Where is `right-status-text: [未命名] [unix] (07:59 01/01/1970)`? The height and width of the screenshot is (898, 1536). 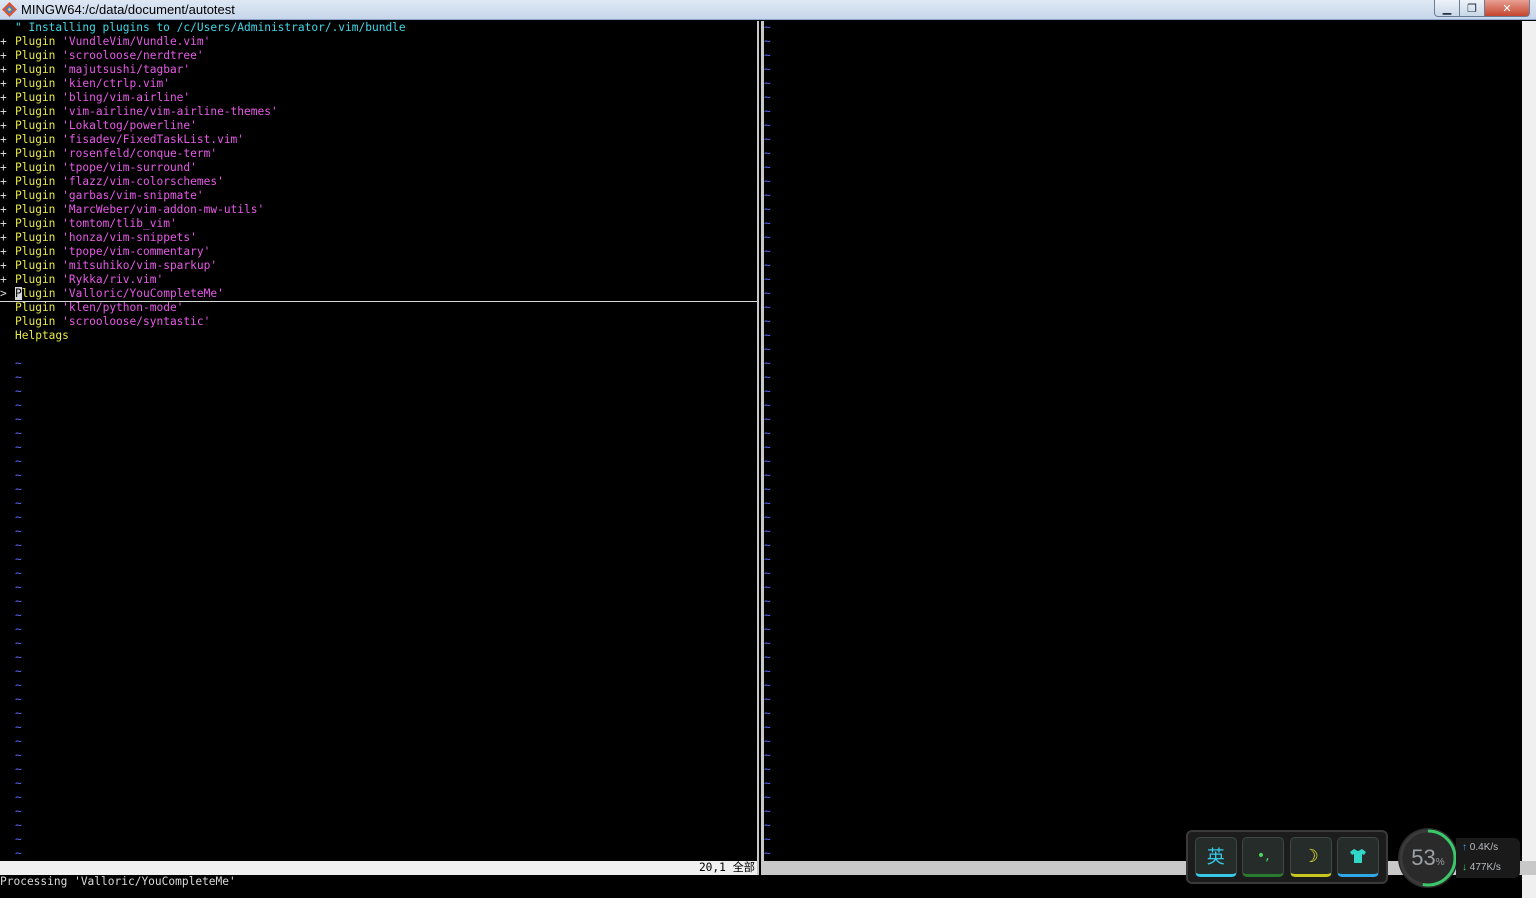 right-status-text: [未命名] [unix] (07:59 01/01/1970) is located at coordinates (902, 881).